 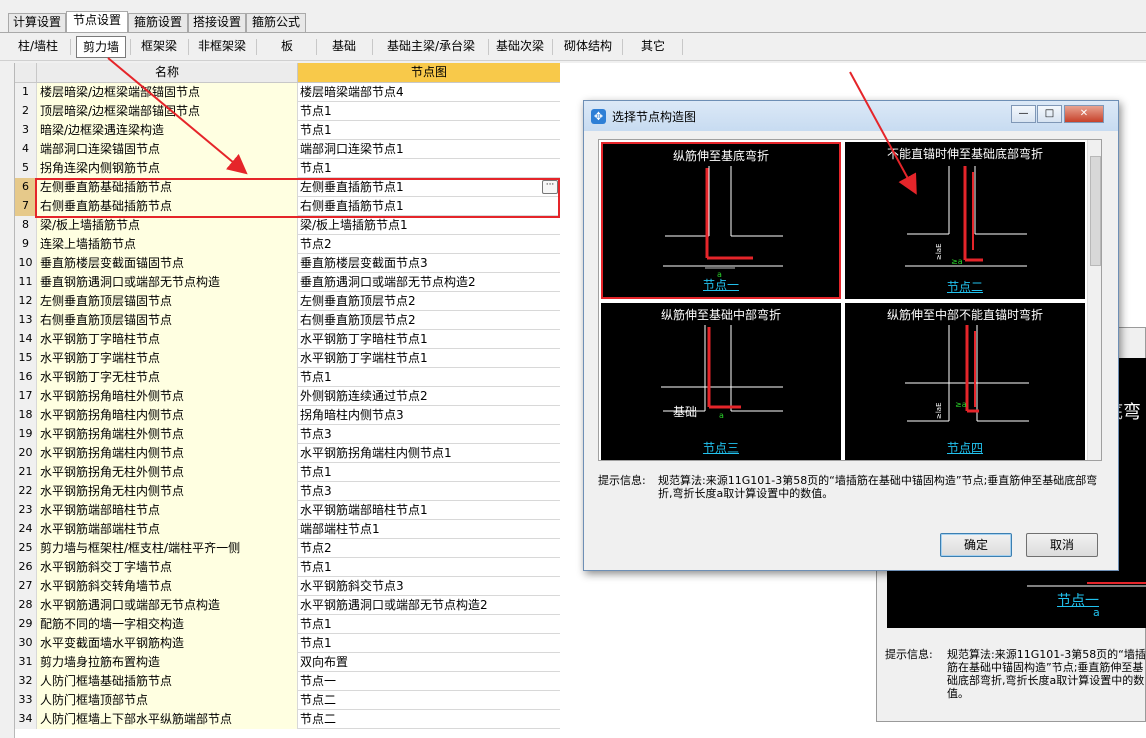 I want to click on gallery-scroll-thumb, so click(x=1095, y=211).